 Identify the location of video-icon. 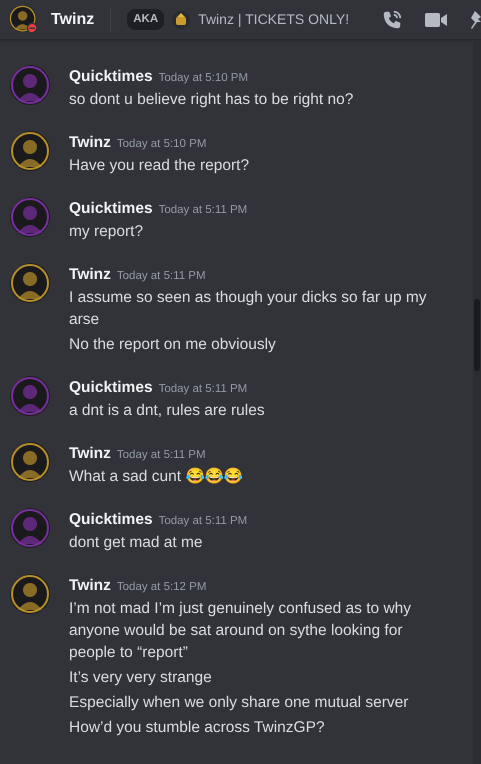
(436, 20).